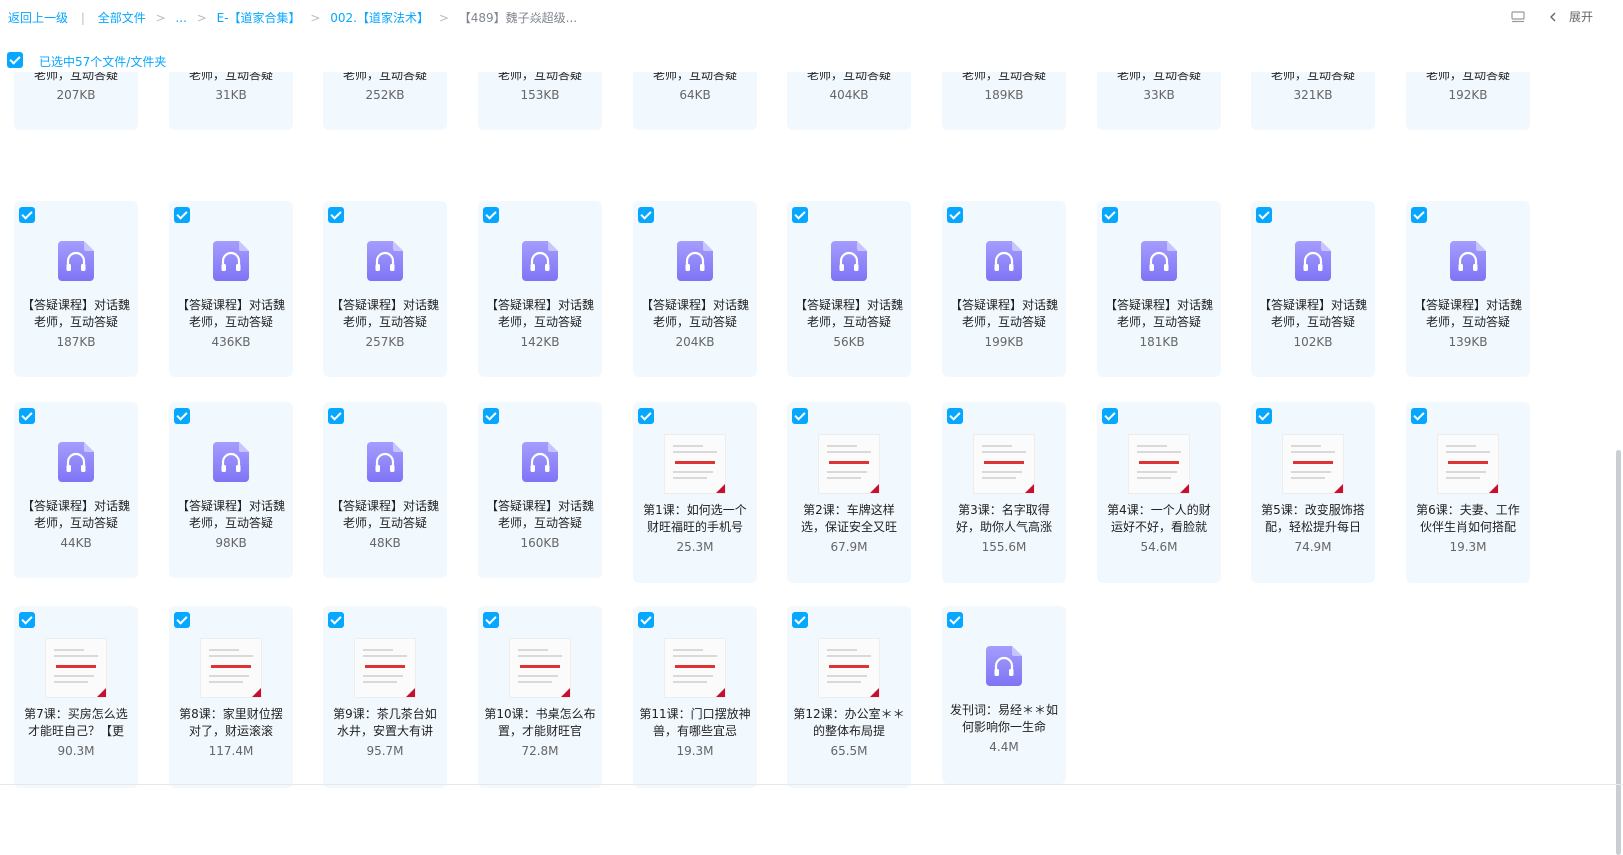  I want to click on file-card: 【答疑课程】对话魏老师，互动答疑 56KB, so click(849, 289).